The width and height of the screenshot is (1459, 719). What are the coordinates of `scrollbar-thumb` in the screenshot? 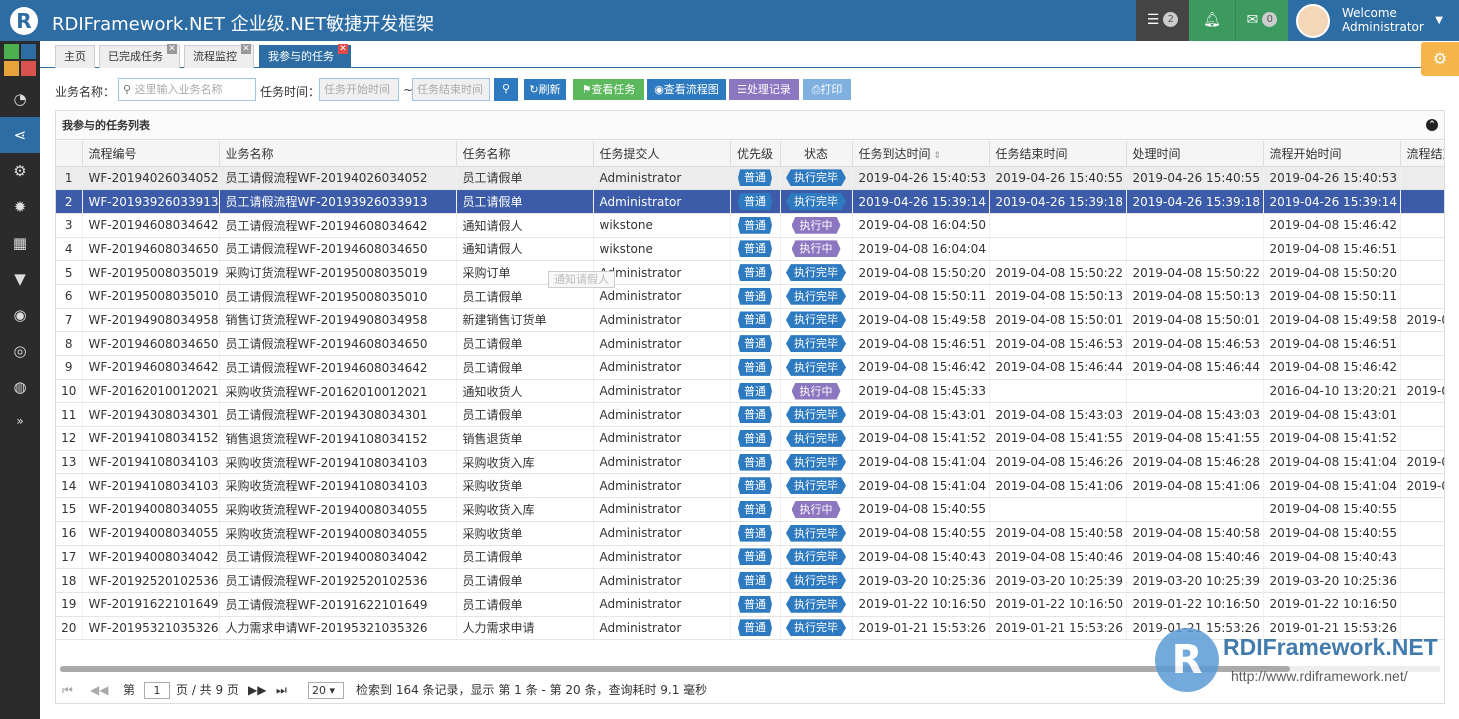 It's located at (675, 669).